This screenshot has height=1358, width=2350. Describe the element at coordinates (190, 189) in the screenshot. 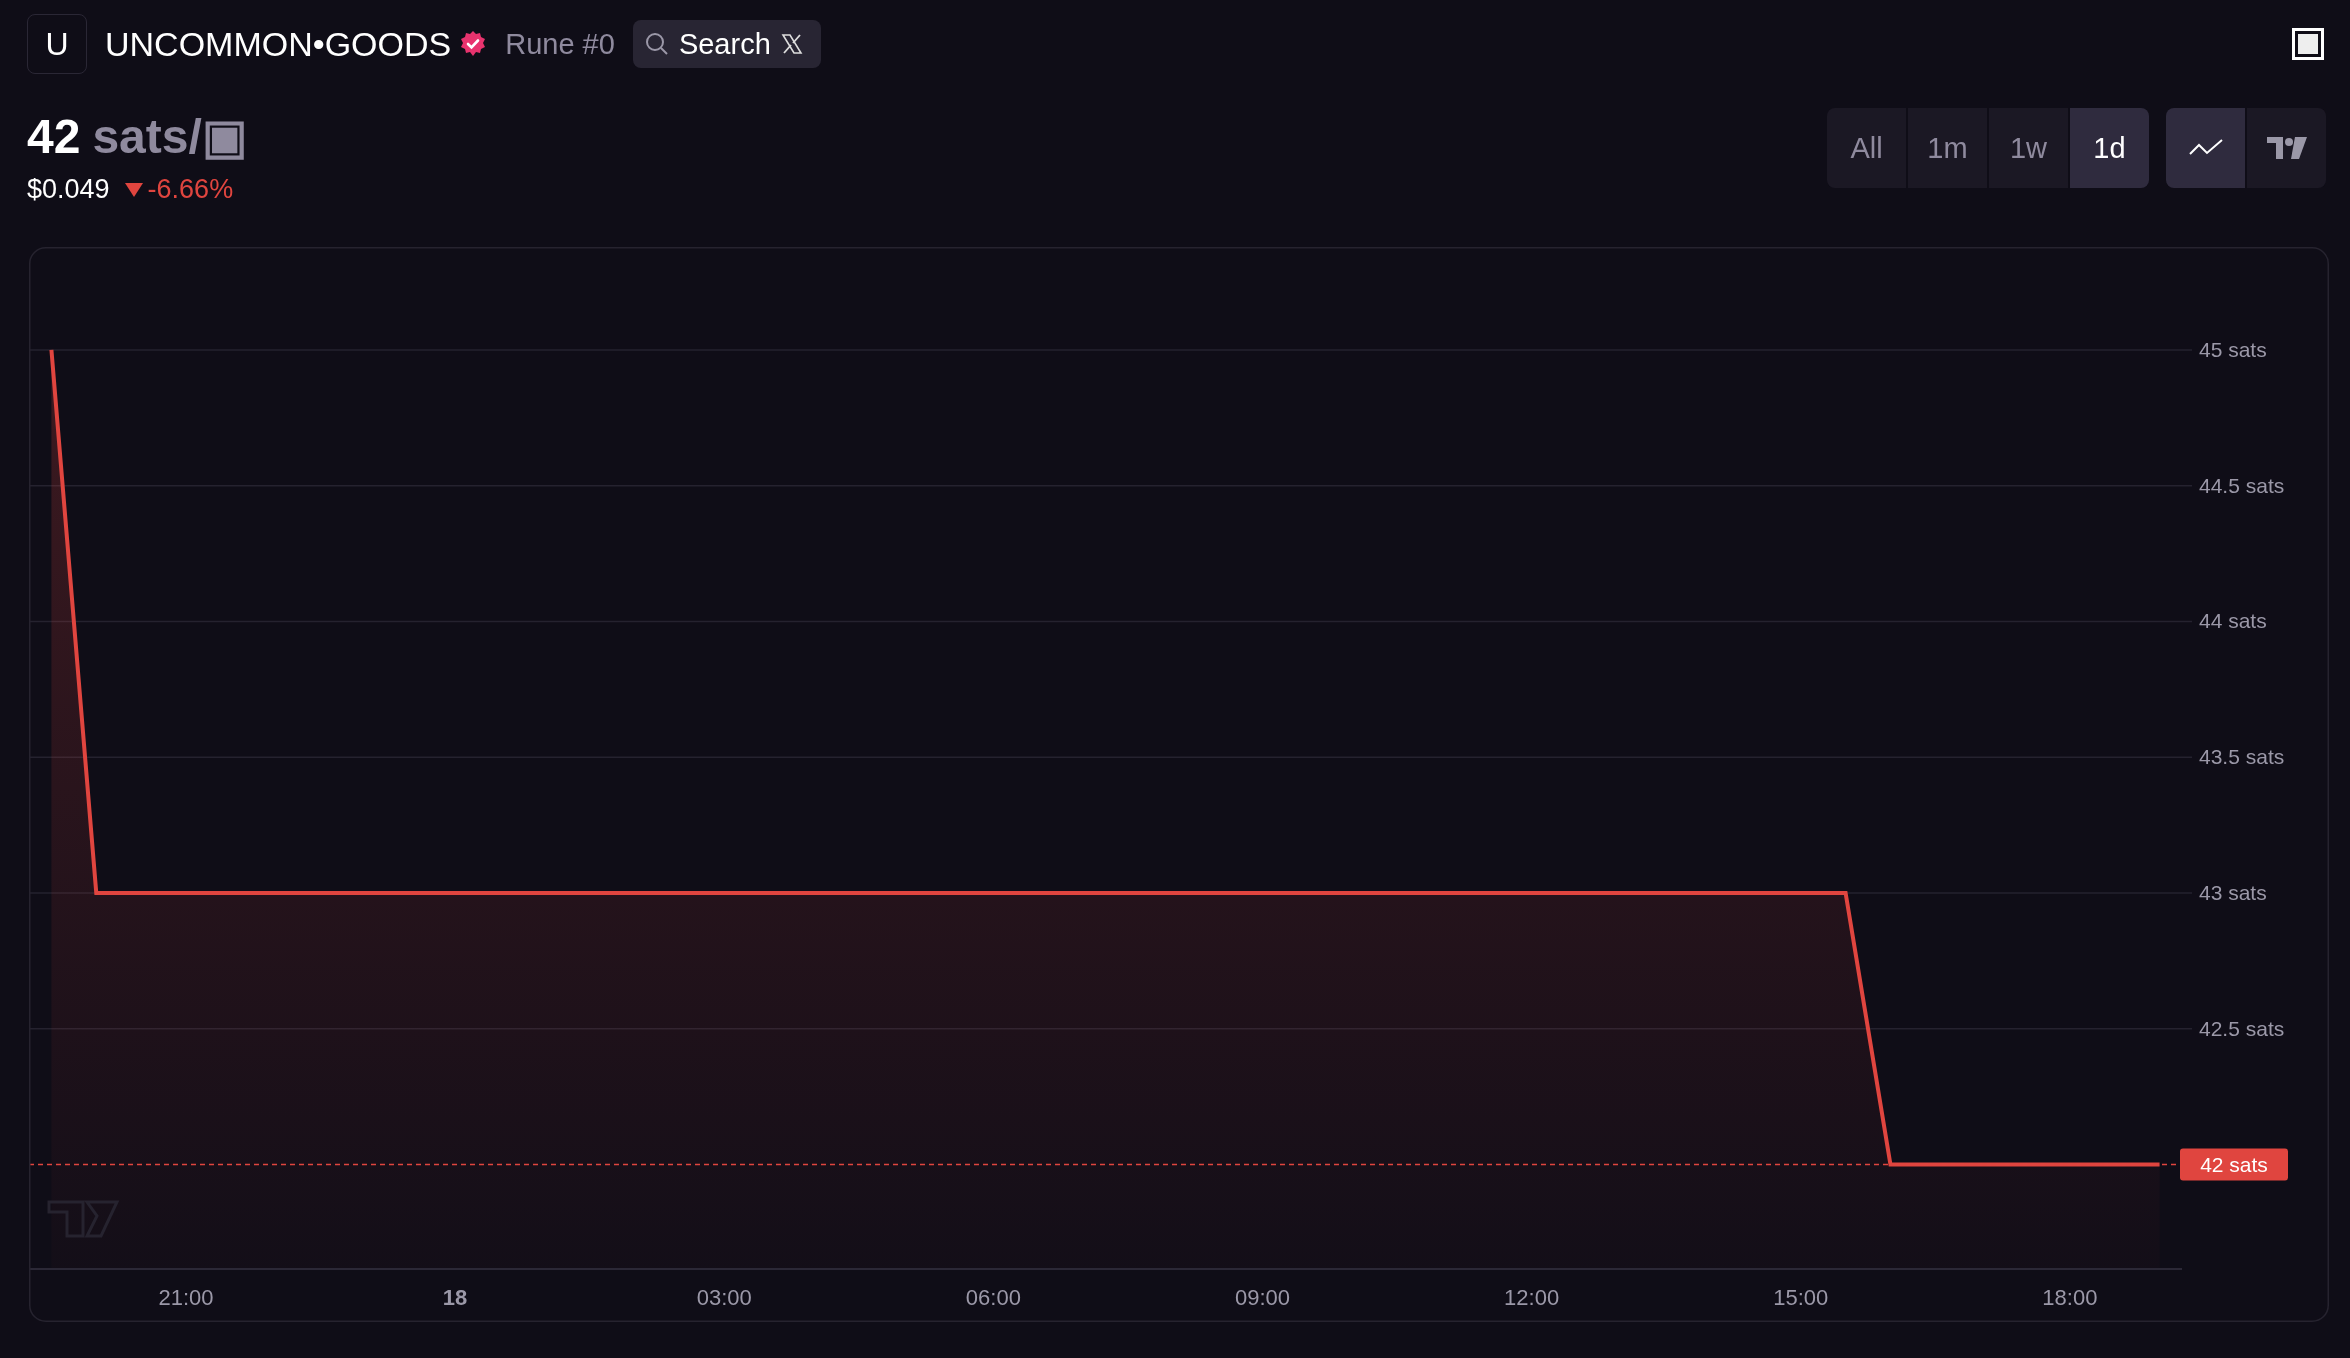

I see `price-change: -6.66%` at that location.